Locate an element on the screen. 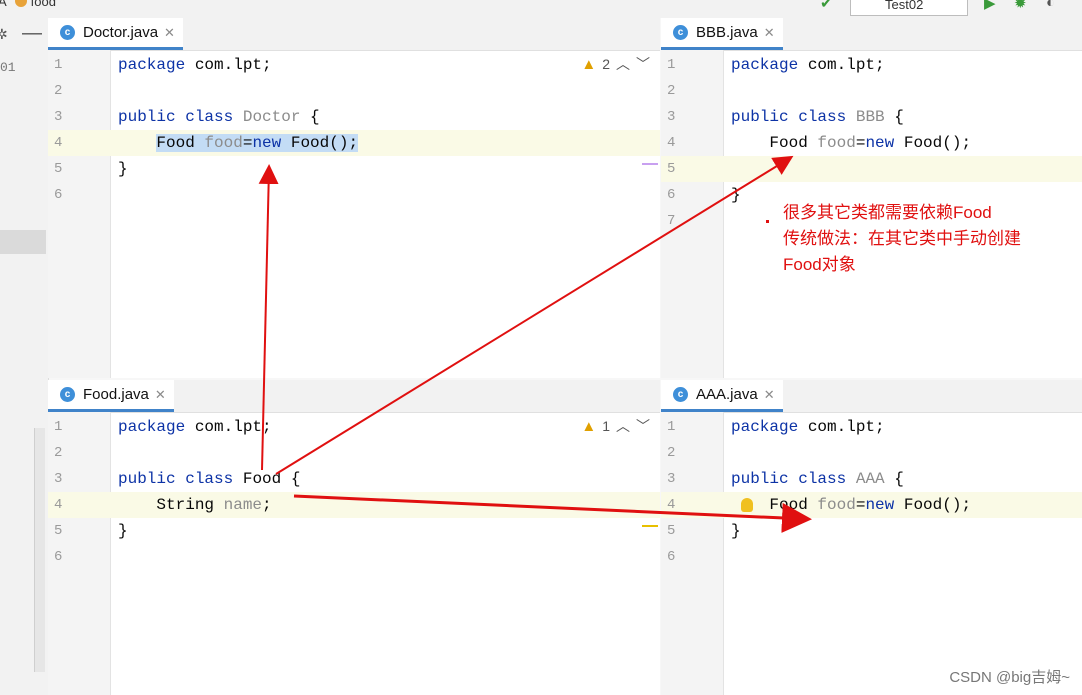 The height and width of the screenshot is (695, 1082). code-line: 4 String name; is located at coordinates (354, 505).